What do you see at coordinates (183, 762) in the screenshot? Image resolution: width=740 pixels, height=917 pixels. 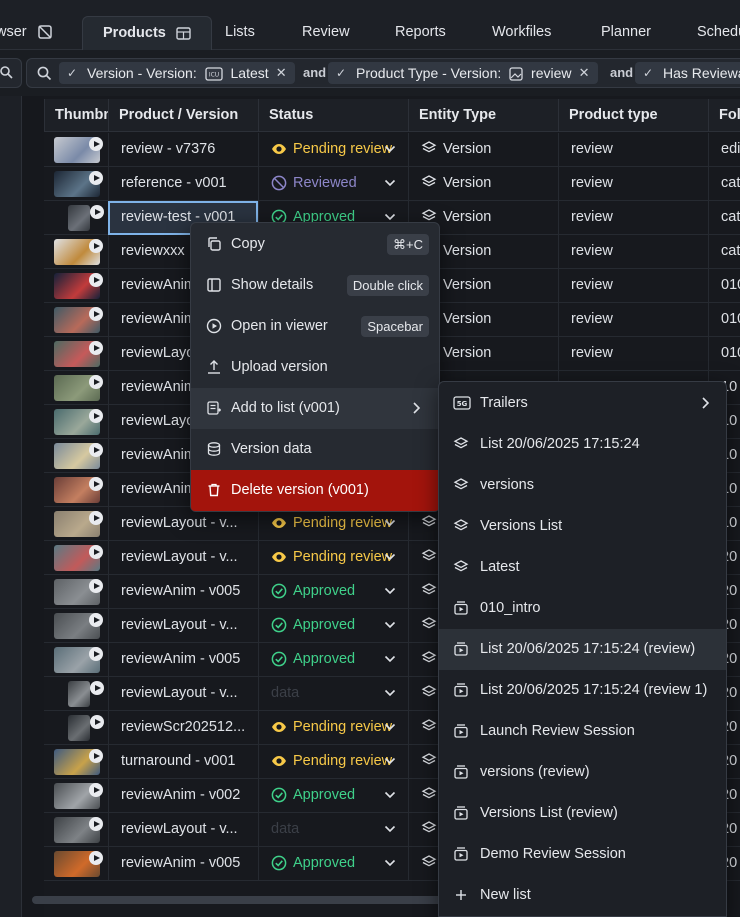 I see `product-version-cell: turnaround - v001` at bounding box center [183, 762].